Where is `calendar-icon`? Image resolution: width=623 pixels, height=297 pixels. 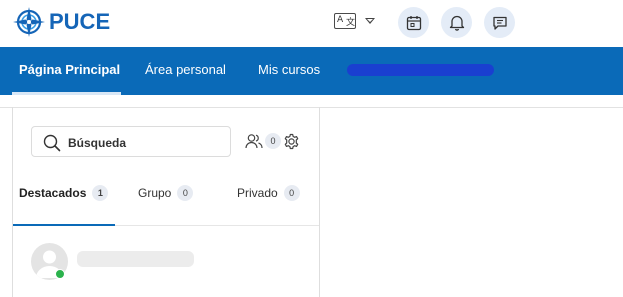 calendar-icon is located at coordinates (413, 22).